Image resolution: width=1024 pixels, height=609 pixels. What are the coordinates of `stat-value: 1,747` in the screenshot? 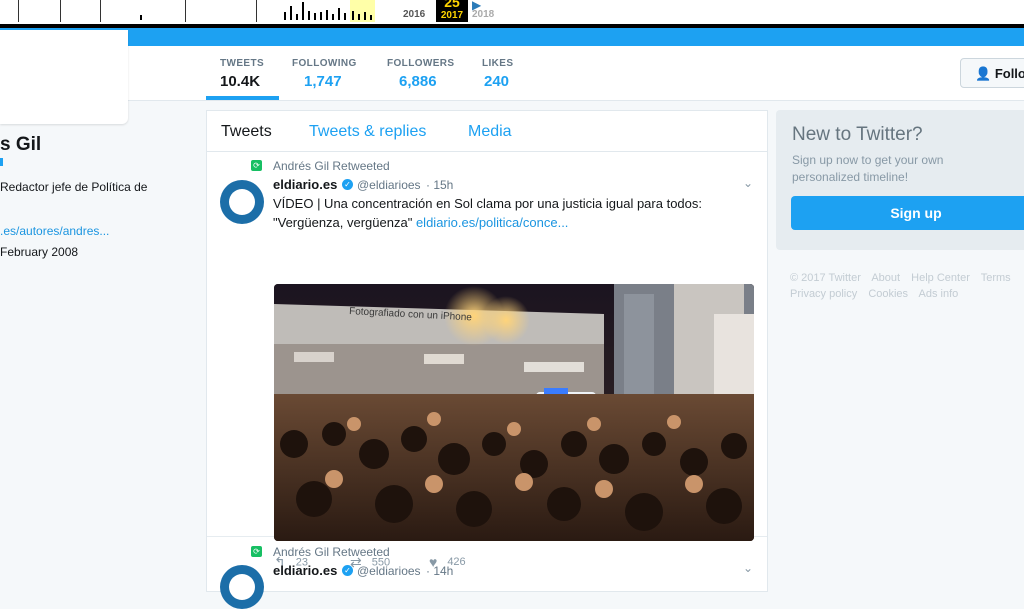 It's located at (323, 81).